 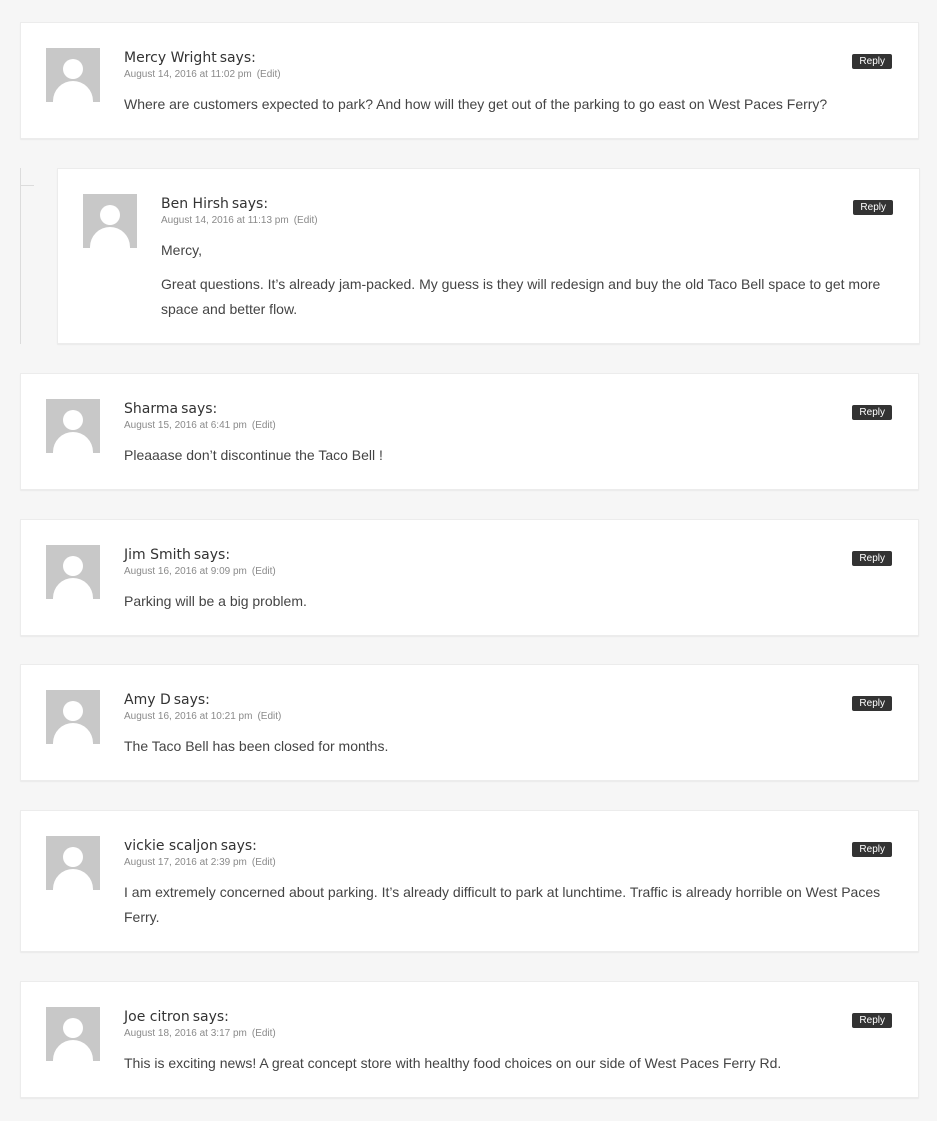 What do you see at coordinates (147, 700) in the screenshot?
I see `comment-author: Amy D` at bounding box center [147, 700].